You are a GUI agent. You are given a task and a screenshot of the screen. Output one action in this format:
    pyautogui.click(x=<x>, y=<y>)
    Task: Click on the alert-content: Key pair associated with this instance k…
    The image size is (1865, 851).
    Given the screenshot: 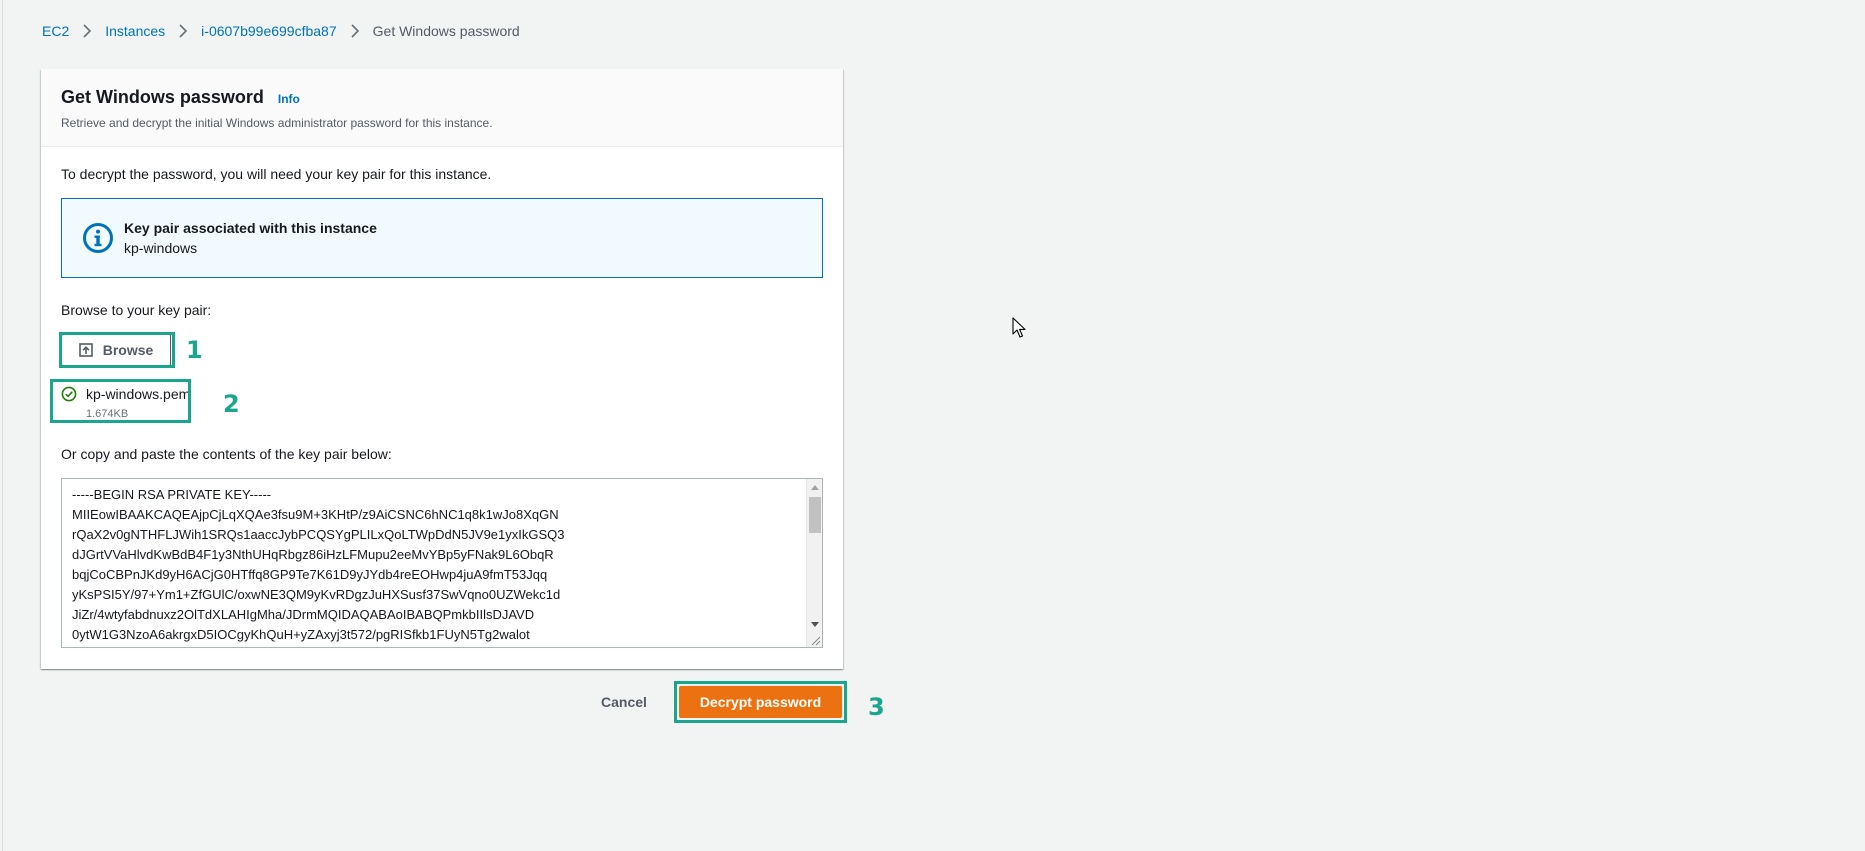 What is the action you would take?
    pyautogui.click(x=250, y=238)
    